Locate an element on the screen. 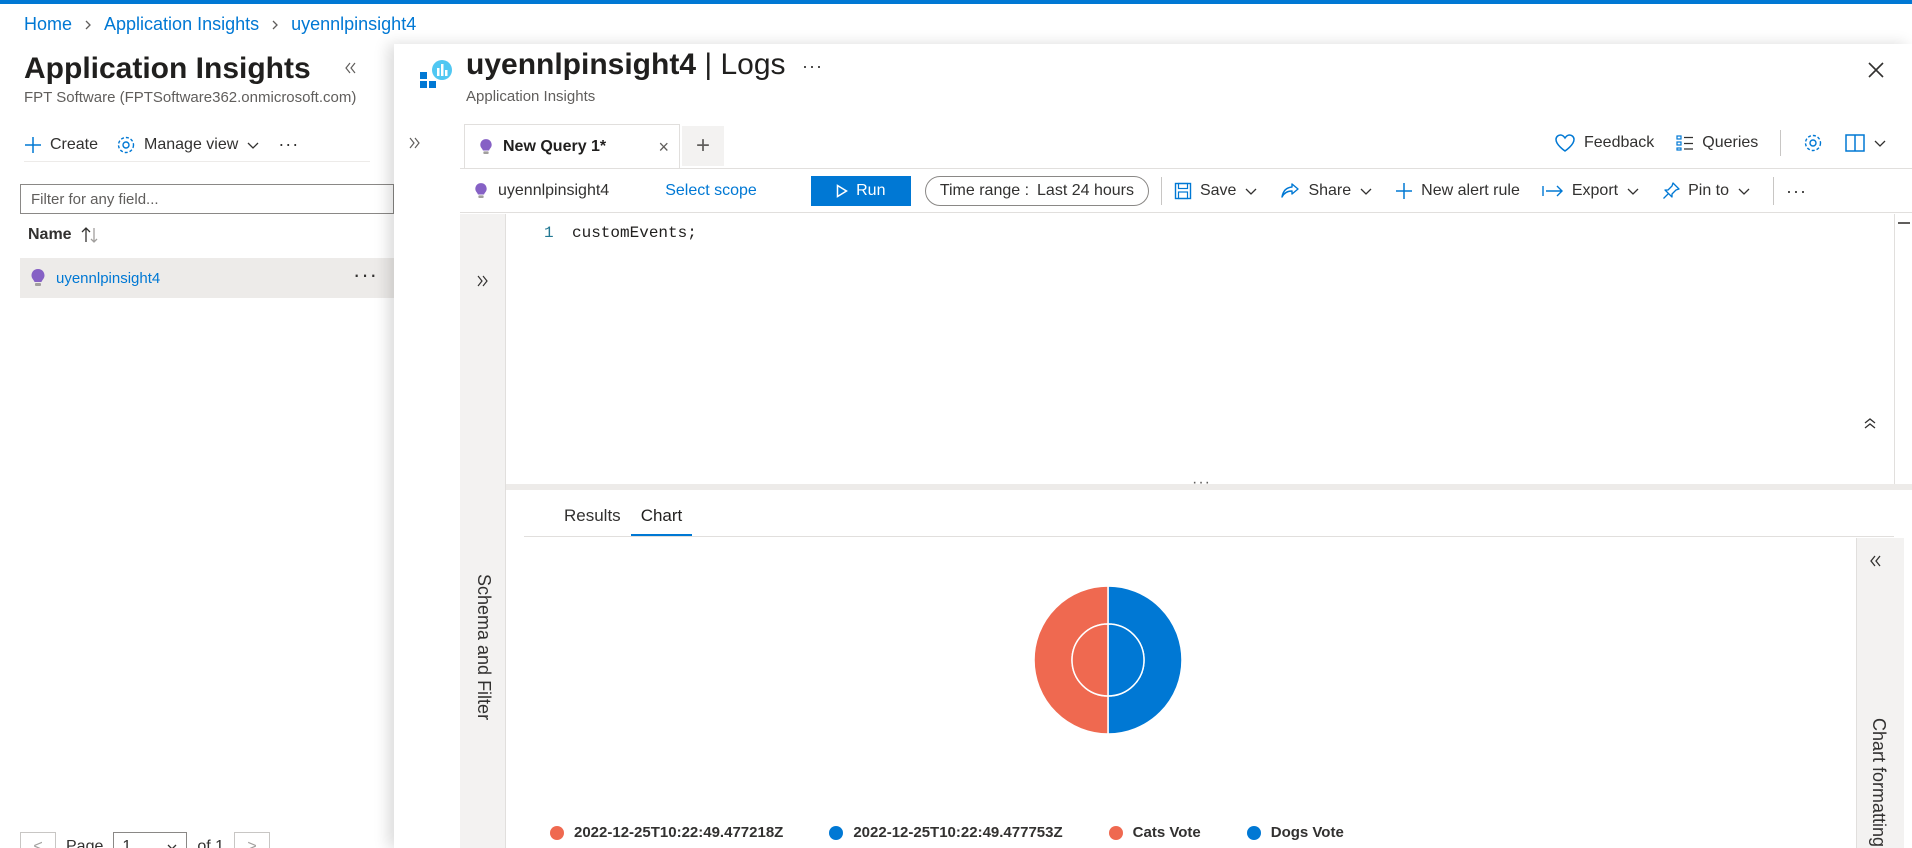 This screenshot has height=848, width=1912. tab-results: Results is located at coordinates (592, 518).